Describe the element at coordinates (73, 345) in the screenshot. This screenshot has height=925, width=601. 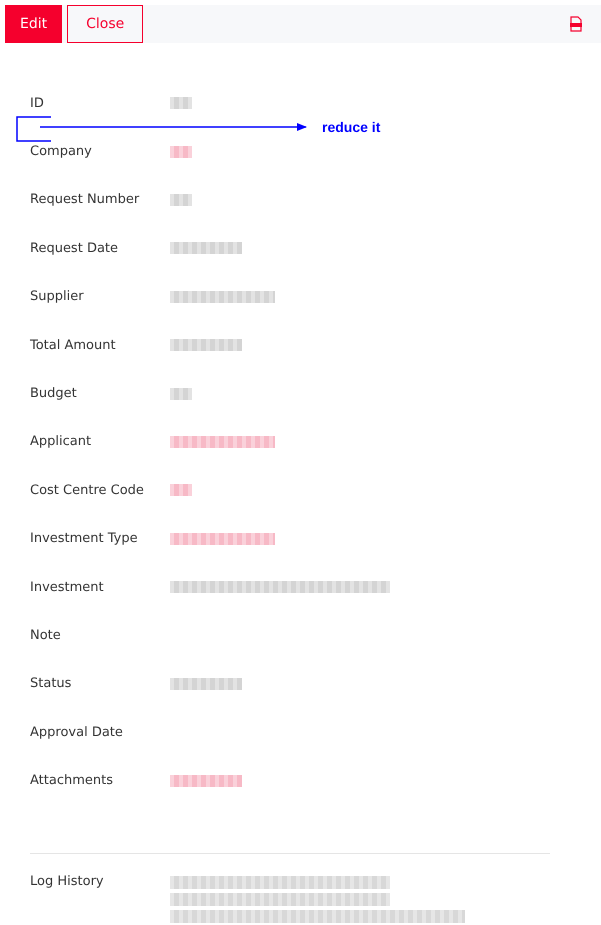
I see `field-label: Total Amount` at that location.